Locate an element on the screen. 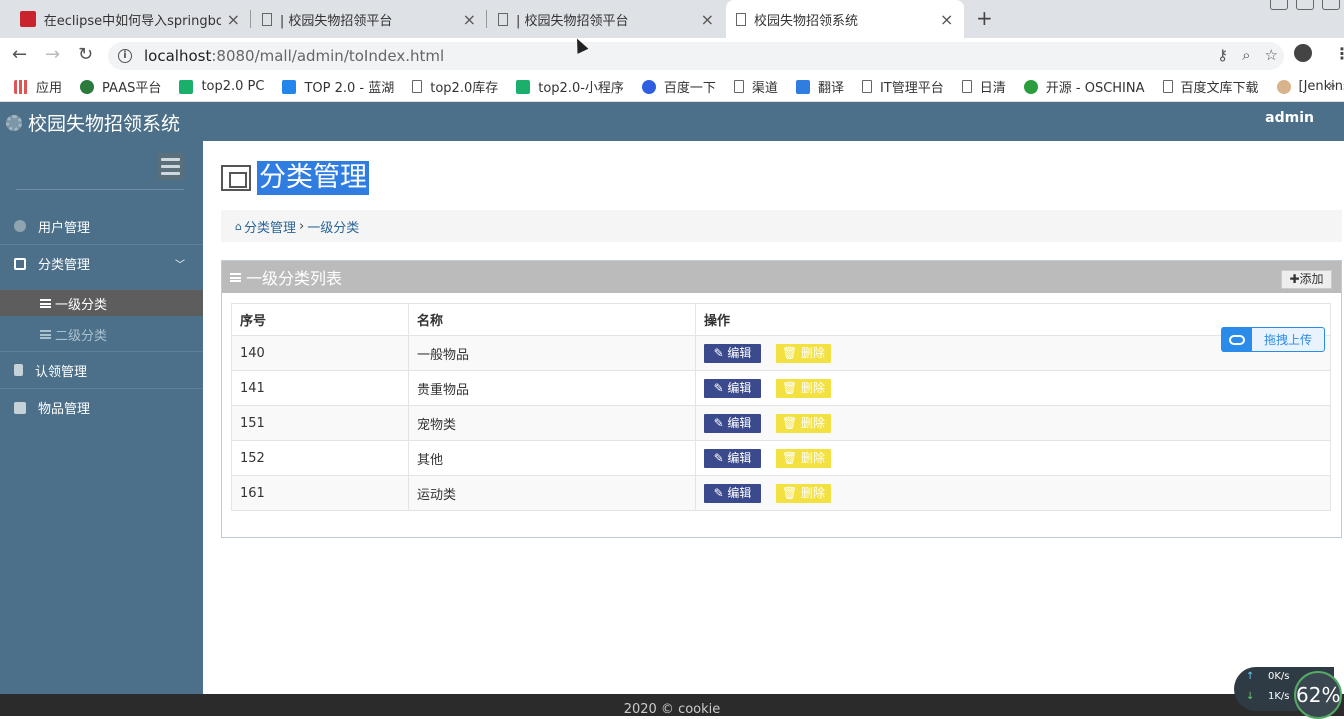 This screenshot has width=1344, height=719. menu-dots-icon: ⋮ is located at coordinates (1339, 53).